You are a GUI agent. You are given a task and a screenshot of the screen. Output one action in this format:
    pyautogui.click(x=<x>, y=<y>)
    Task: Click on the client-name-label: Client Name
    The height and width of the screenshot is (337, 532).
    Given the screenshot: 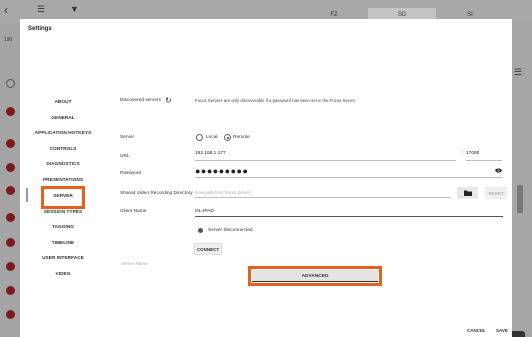 What is the action you would take?
    pyautogui.click(x=133, y=211)
    